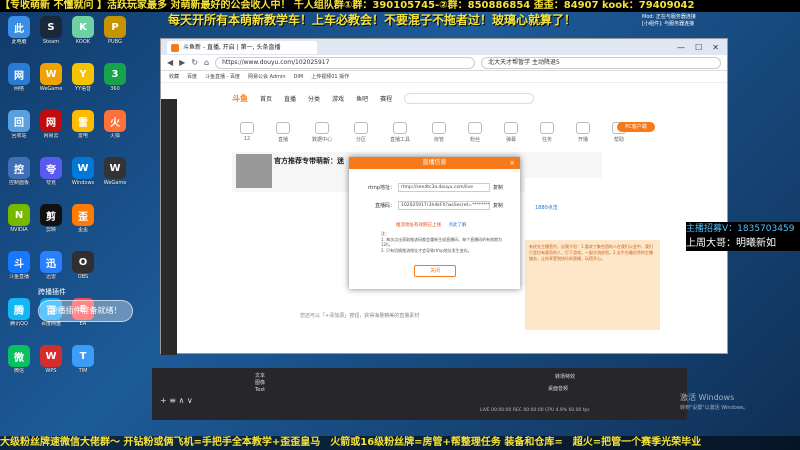 The height and width of the screenshot is (450, 800). What do you see at coordinates (83, 168) in the screenshot?
I see `app-icon: W` at bounding box center [83, 168].